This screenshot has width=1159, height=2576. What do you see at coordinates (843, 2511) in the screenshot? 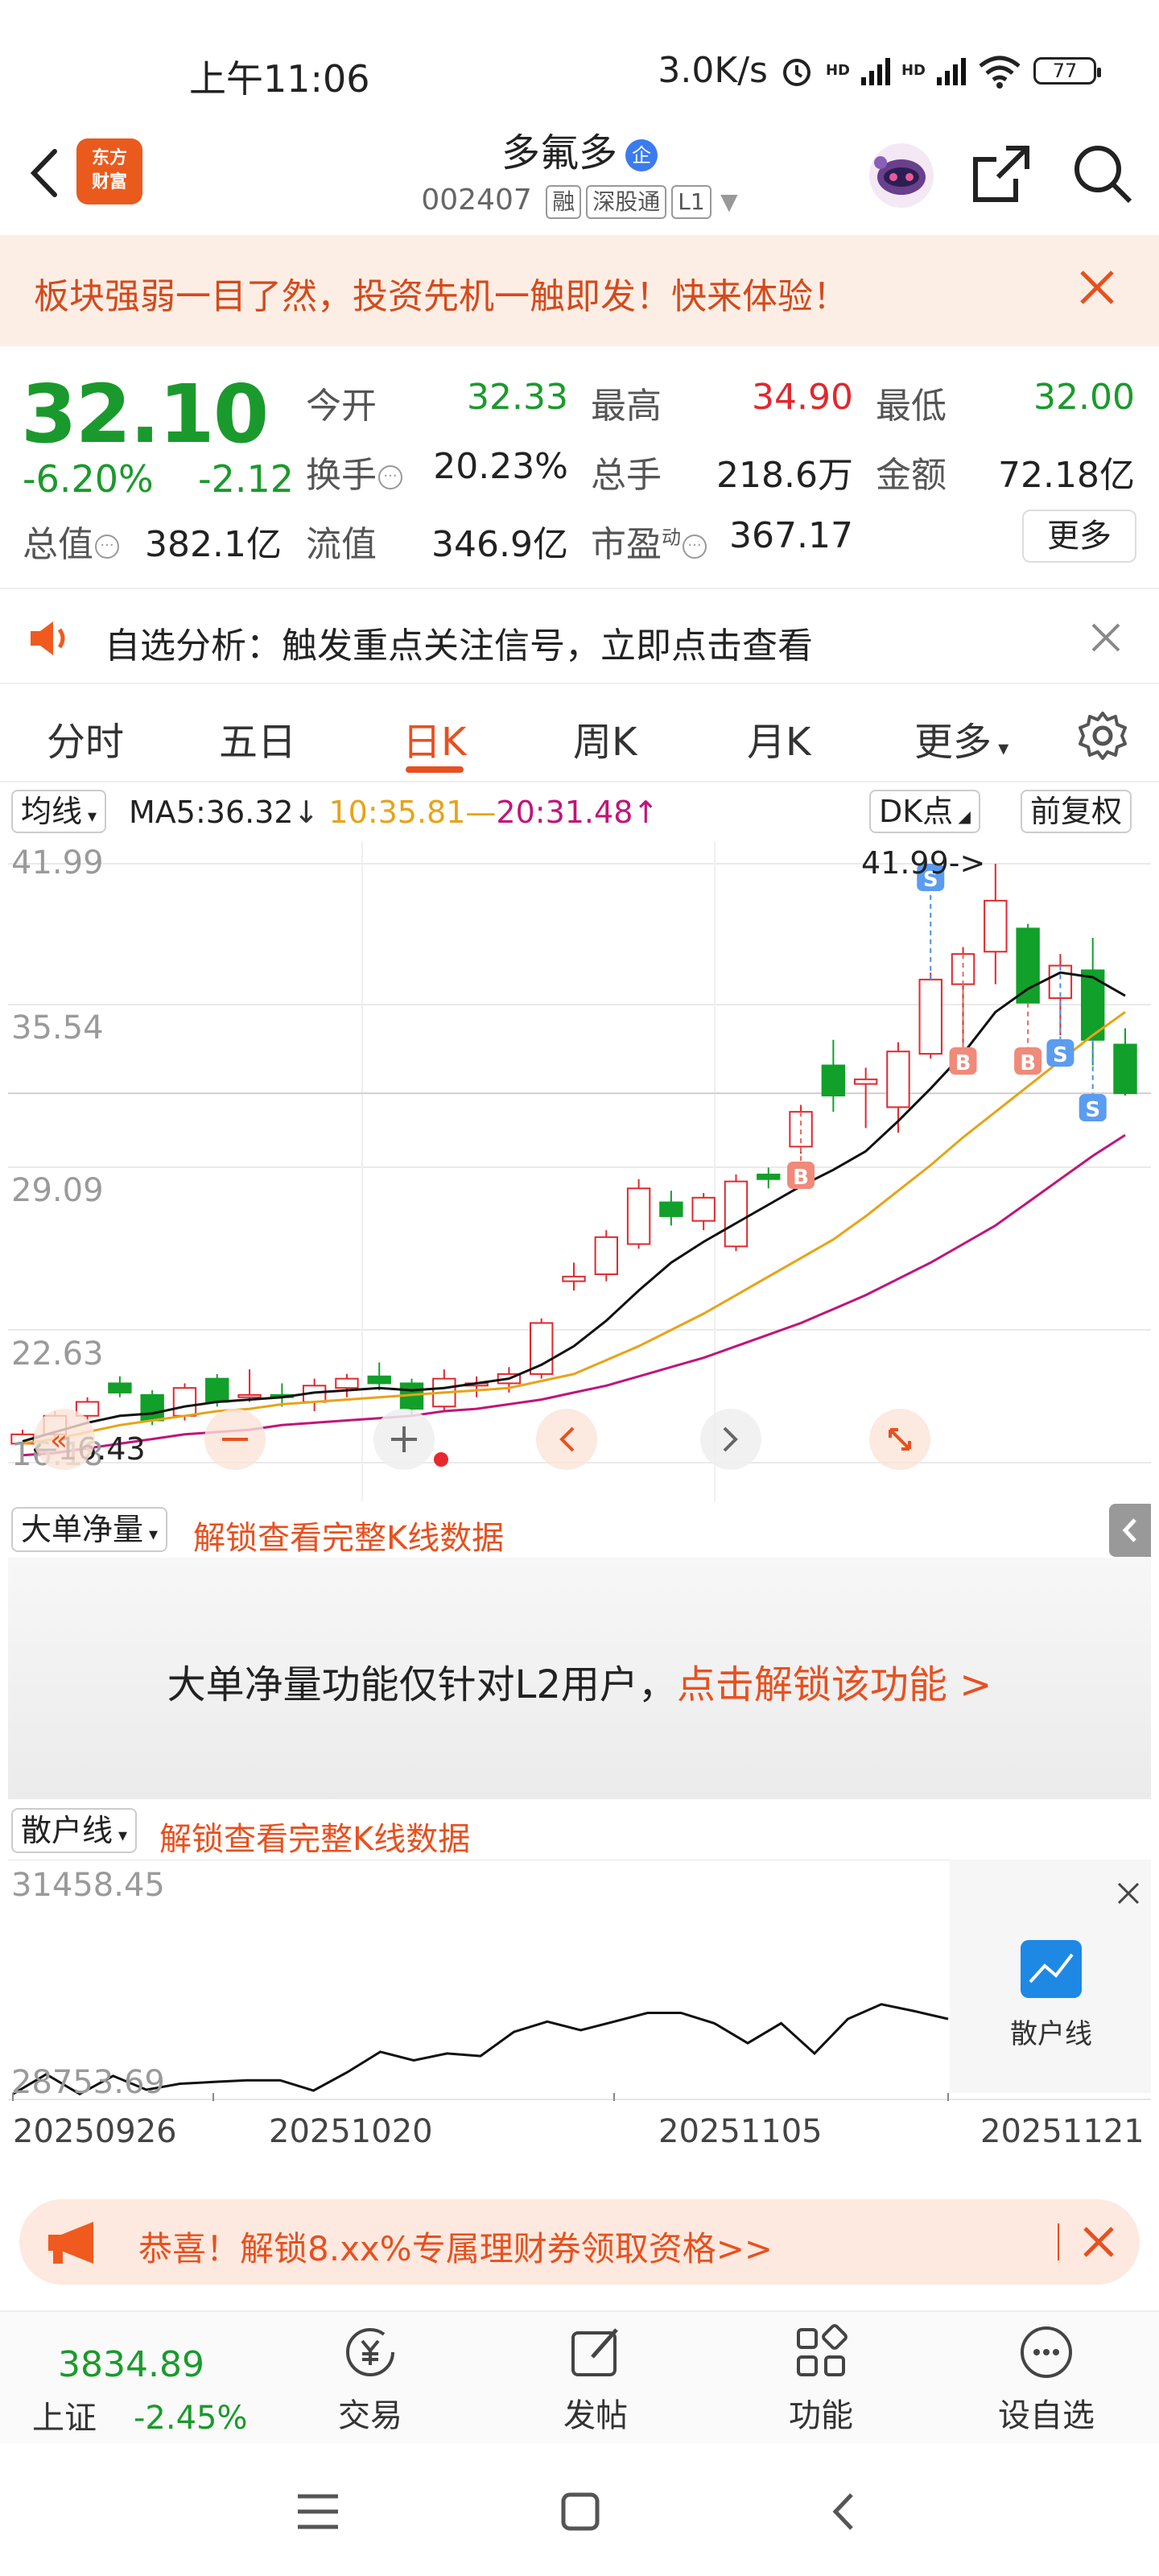
I see `back-nav-icon` at bounding box center [843, 2511].